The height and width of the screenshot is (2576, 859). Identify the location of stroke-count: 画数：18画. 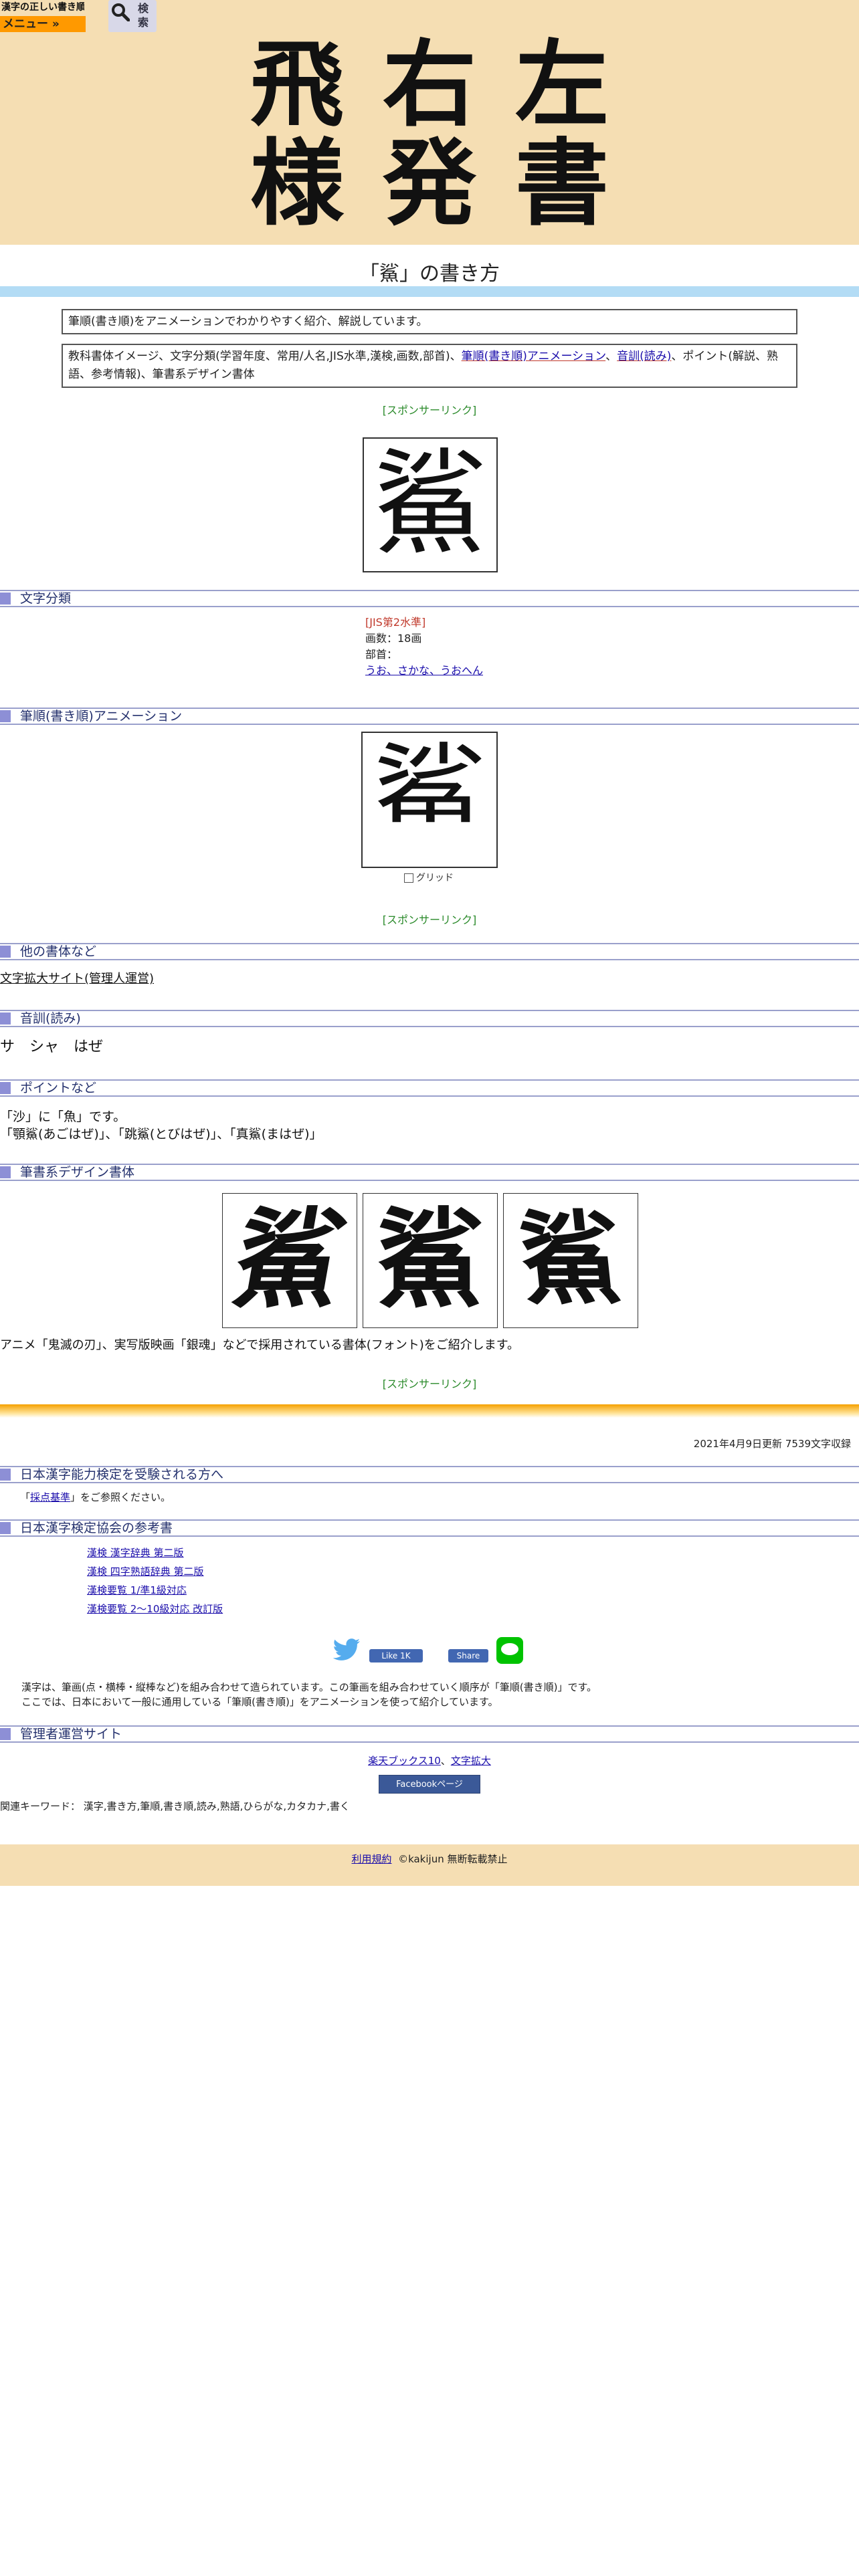
(394, 639).